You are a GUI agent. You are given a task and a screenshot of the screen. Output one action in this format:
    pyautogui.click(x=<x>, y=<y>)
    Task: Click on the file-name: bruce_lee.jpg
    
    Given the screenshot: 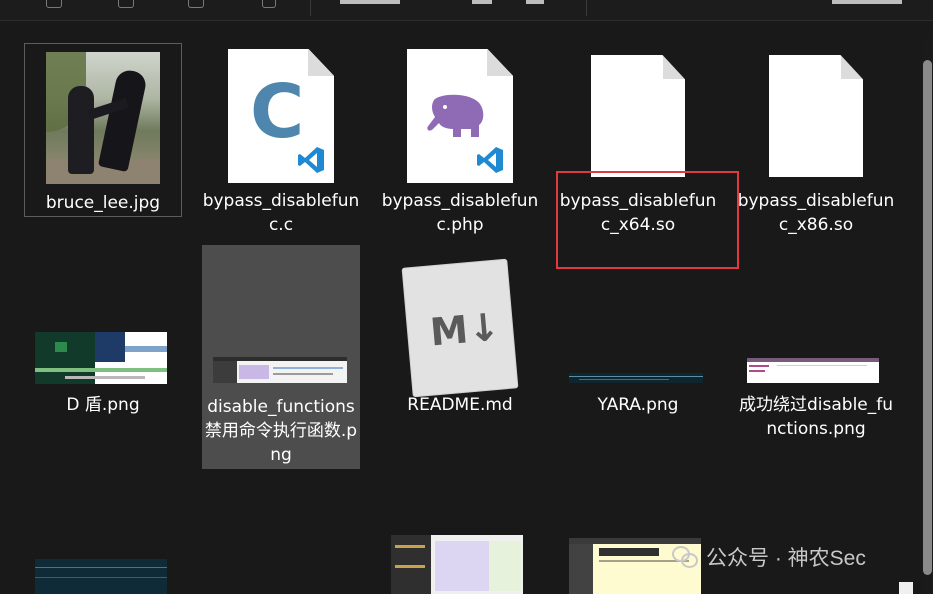 What is the action you would take?
    pyautogui.click(x=103, y=203)
    